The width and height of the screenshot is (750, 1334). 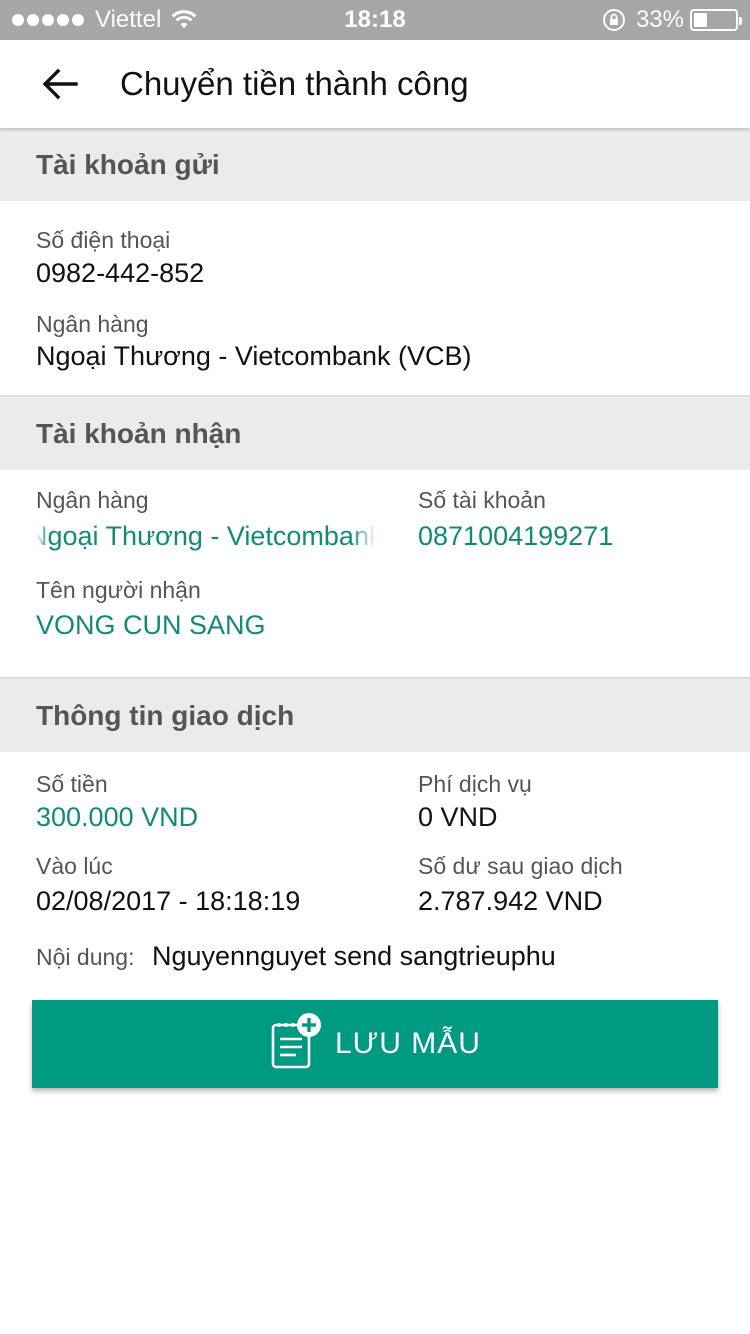 What do you see at coordinates (716, 20) in the screenshot?
I see `battery-icon` at bounding box center [716, 20].